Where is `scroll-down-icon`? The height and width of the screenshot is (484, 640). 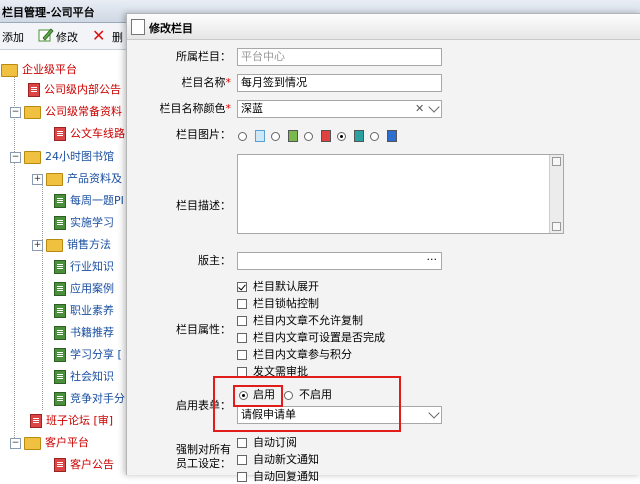 scroll-down-icon is located at coordinates (556, 226).